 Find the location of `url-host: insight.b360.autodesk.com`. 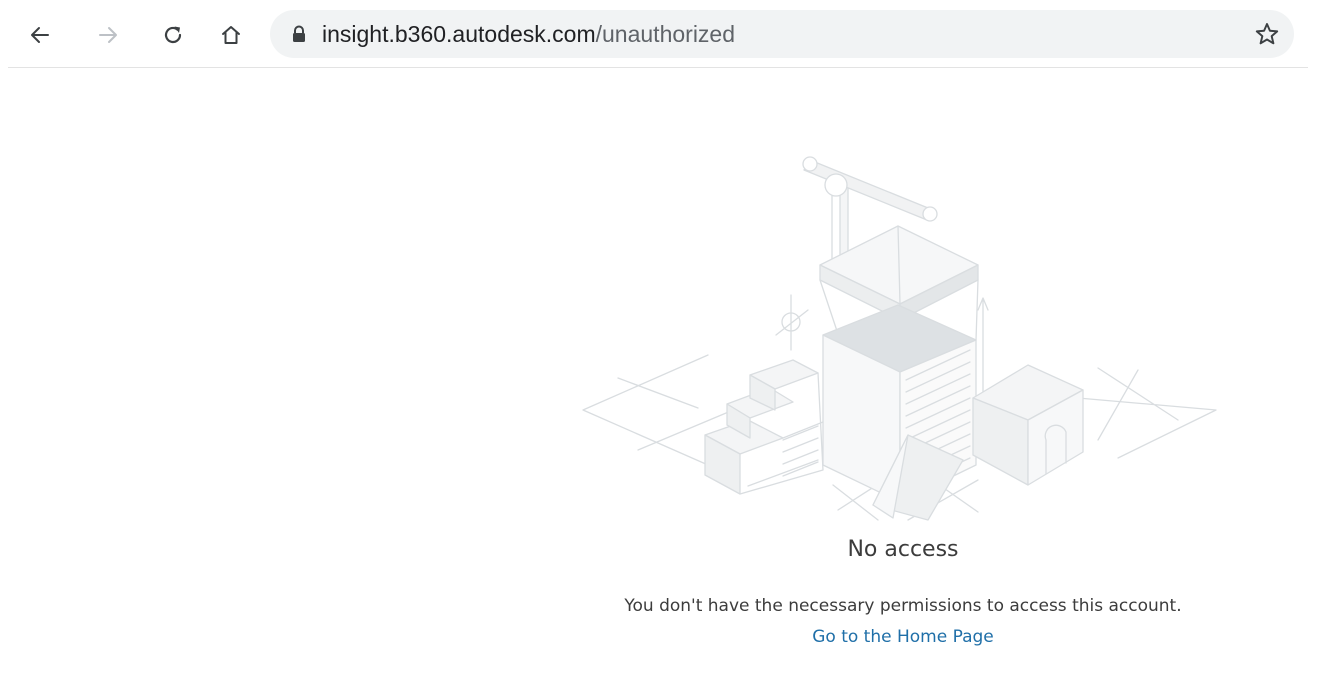

url-host: insight.b360.autodesk.com is located at coordinates (459, 34).